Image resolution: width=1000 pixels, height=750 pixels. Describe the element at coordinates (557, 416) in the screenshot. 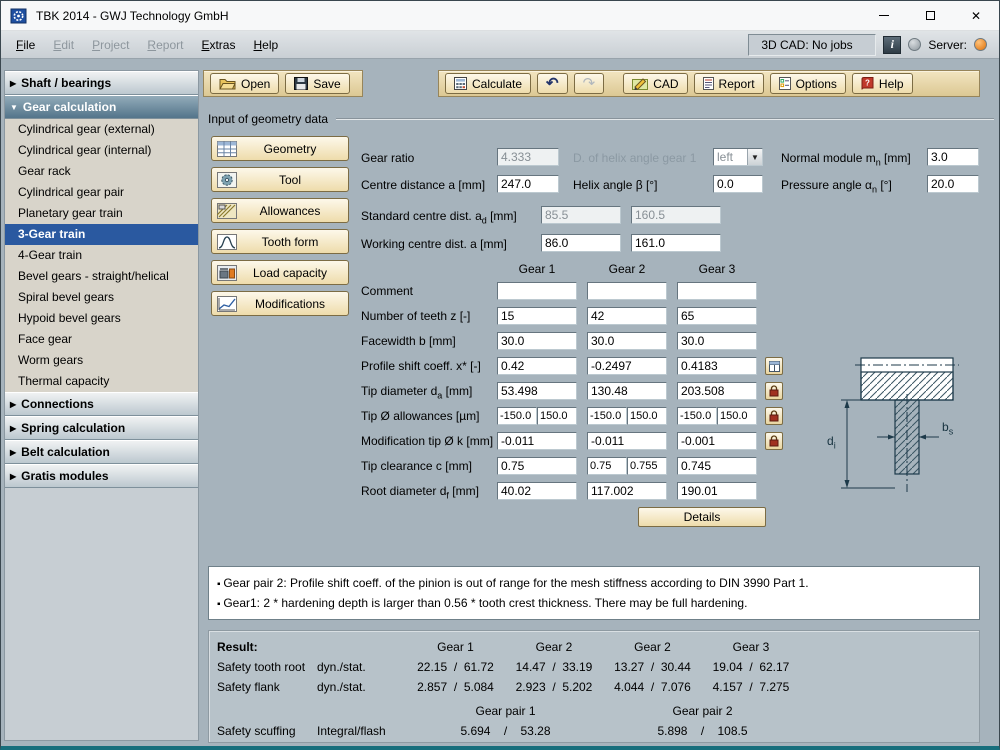

I see `tip-allowance-gear1-upper-field: 150.0` at that location.